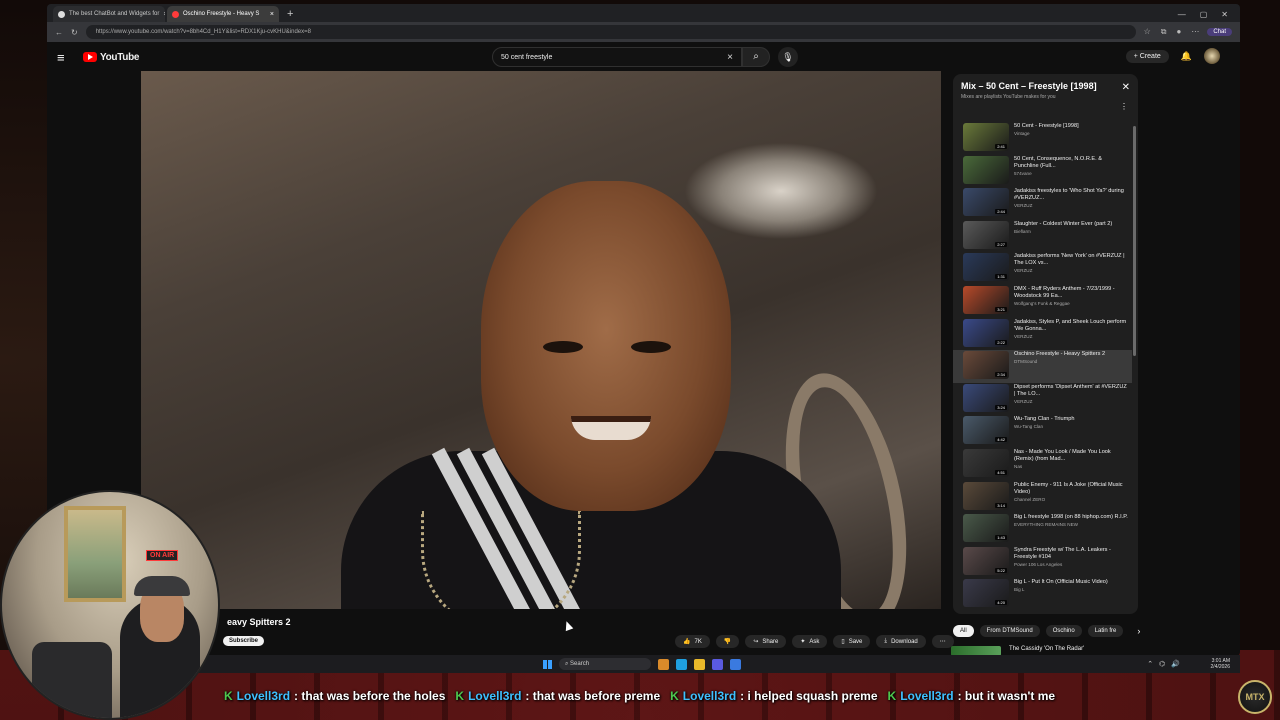 Image resolution: width=1280 pixels, height=720 pixels. I want to click on clear-search-icon: ×, so click(730, 57).